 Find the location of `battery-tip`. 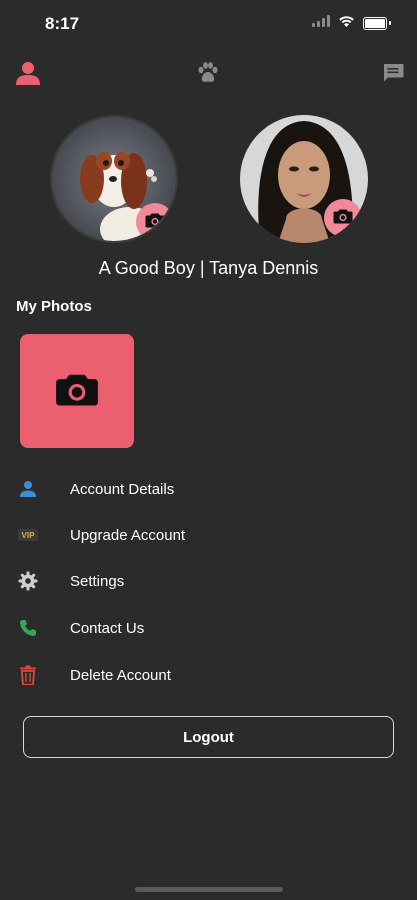

battery-tip is located at coordinates (390, 23).